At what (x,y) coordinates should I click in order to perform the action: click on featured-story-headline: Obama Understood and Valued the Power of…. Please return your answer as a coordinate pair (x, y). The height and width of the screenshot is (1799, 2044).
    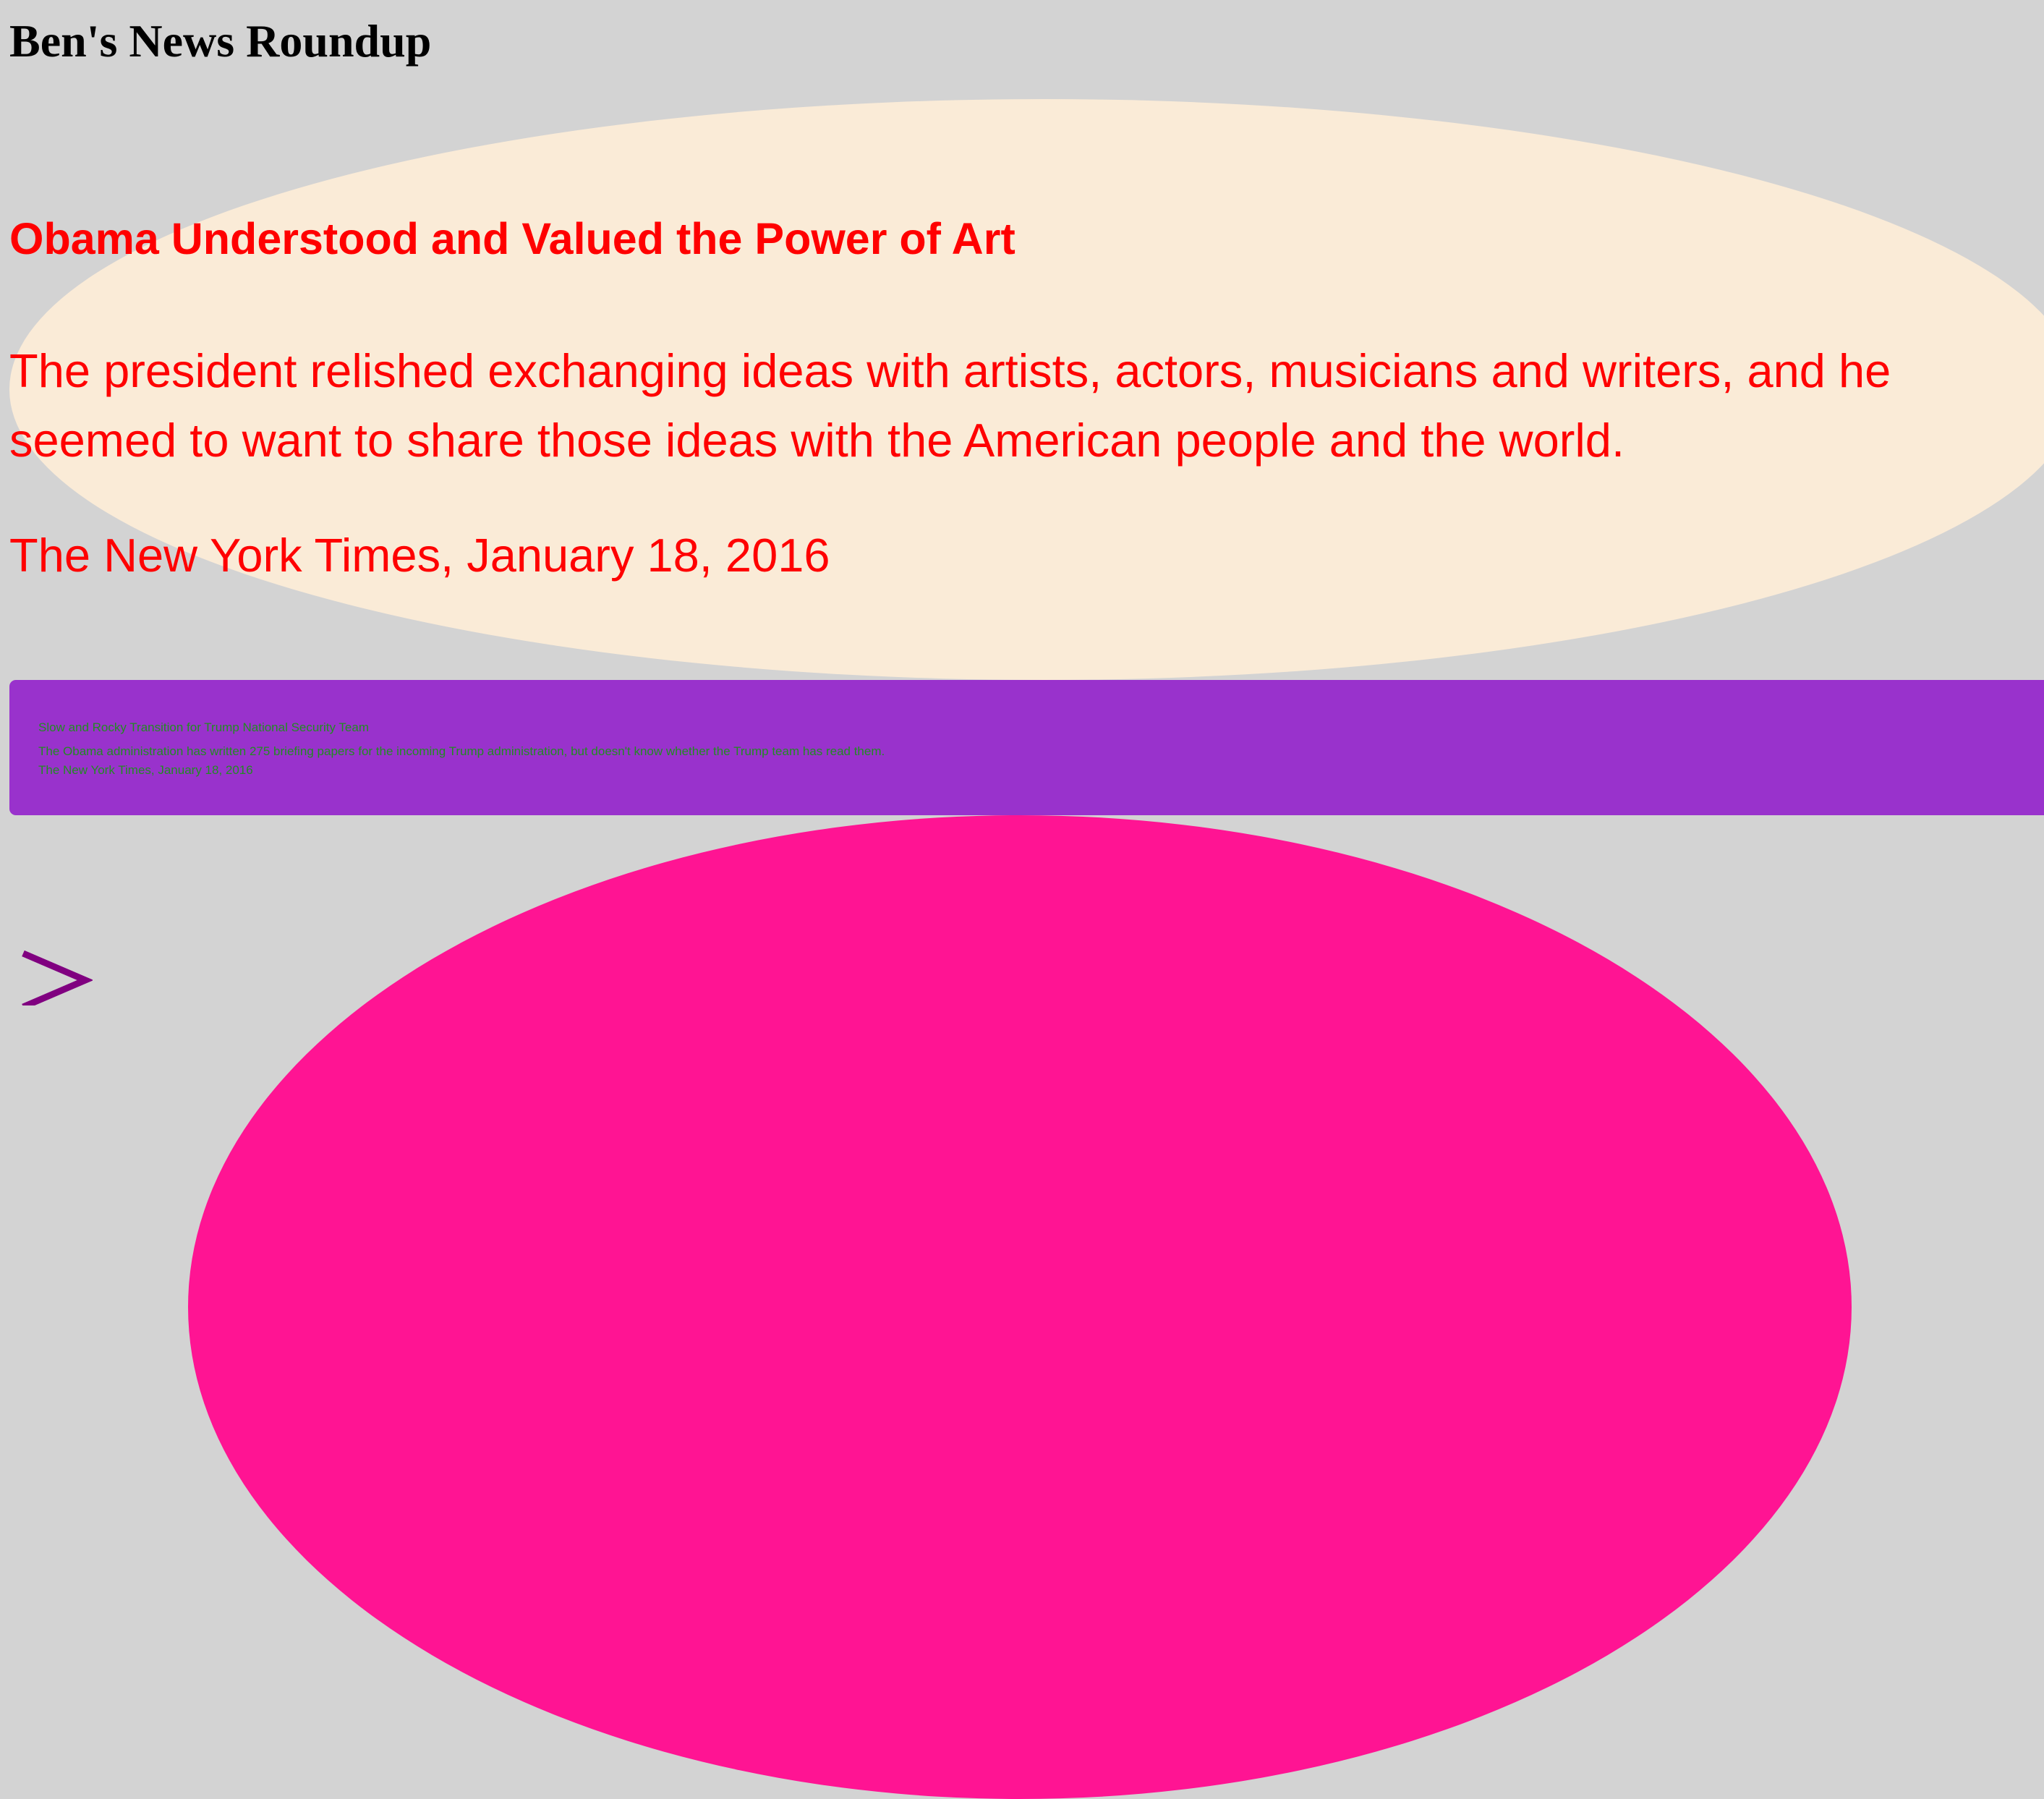
    Looking at the image, I should click on (512, 238).